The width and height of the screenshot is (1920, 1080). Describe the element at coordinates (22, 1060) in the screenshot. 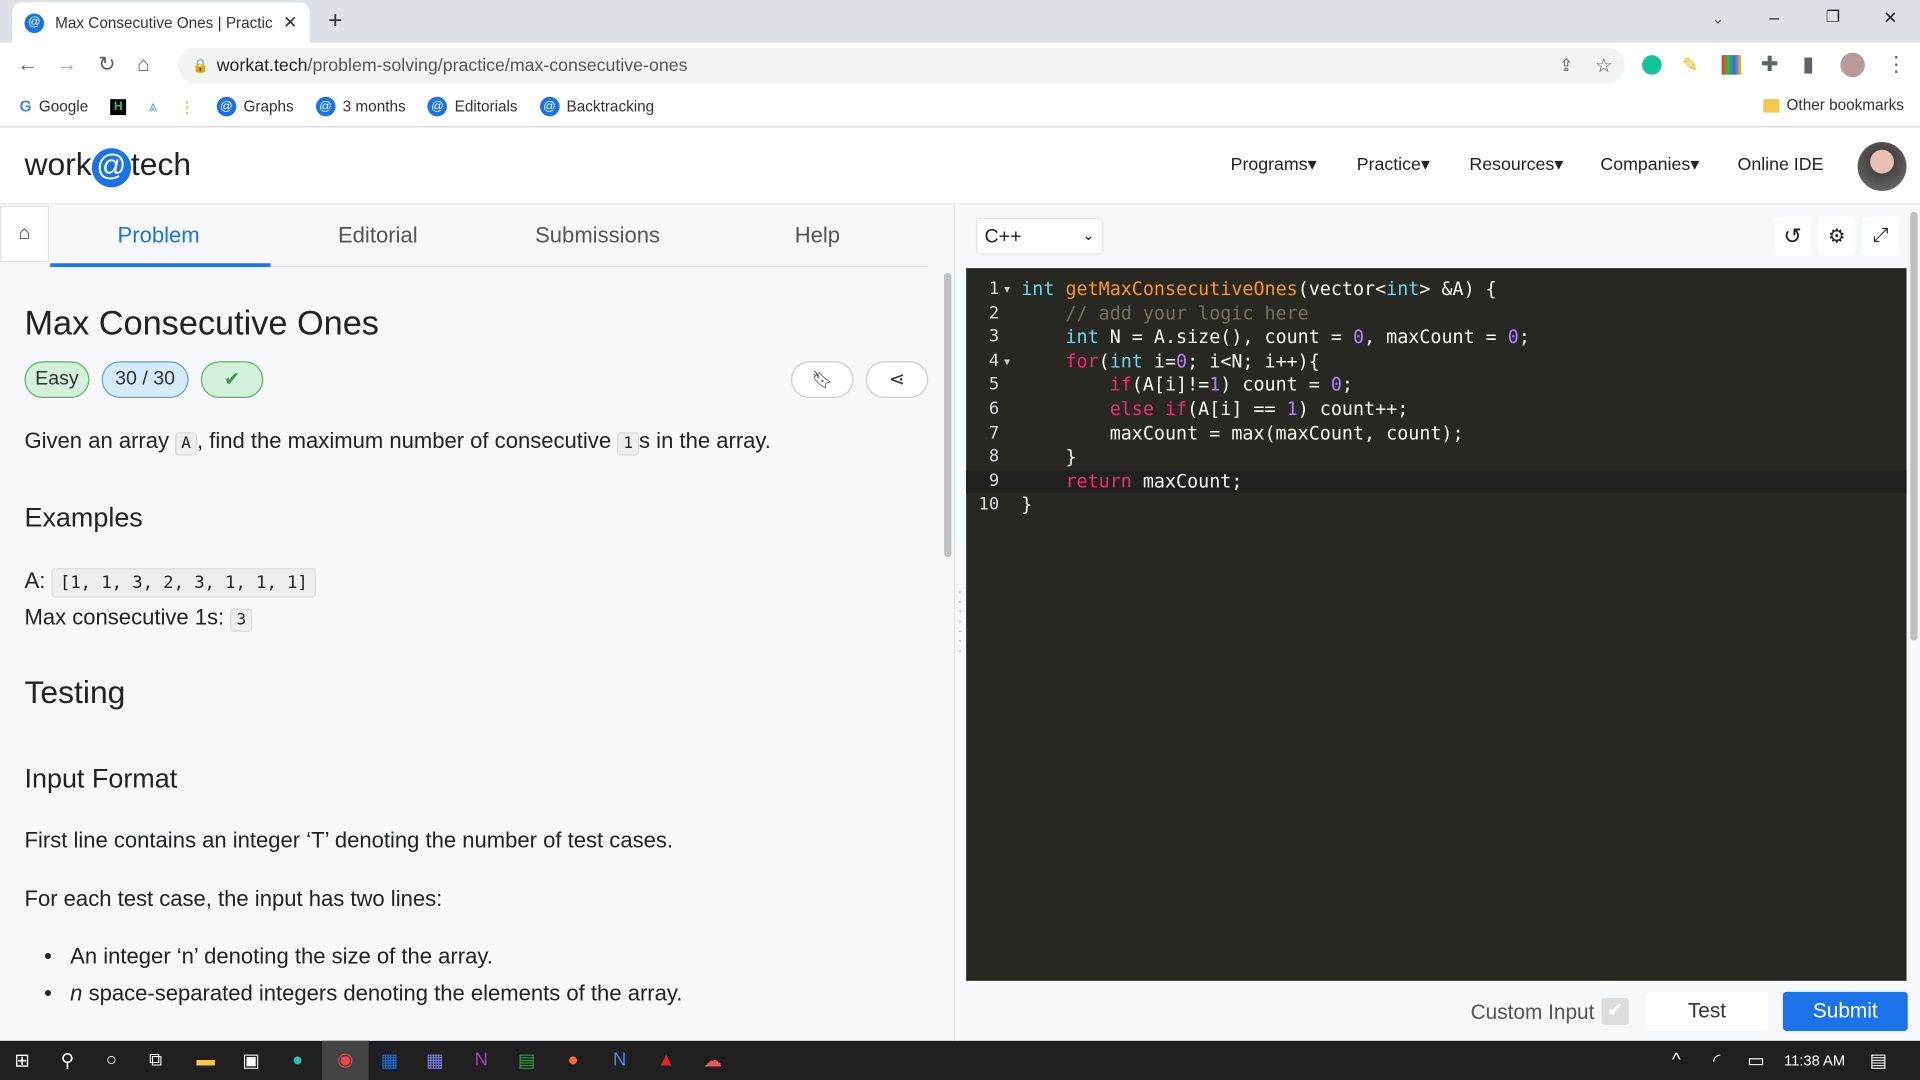

I see `windows-start-icon: ⊞` at that location.